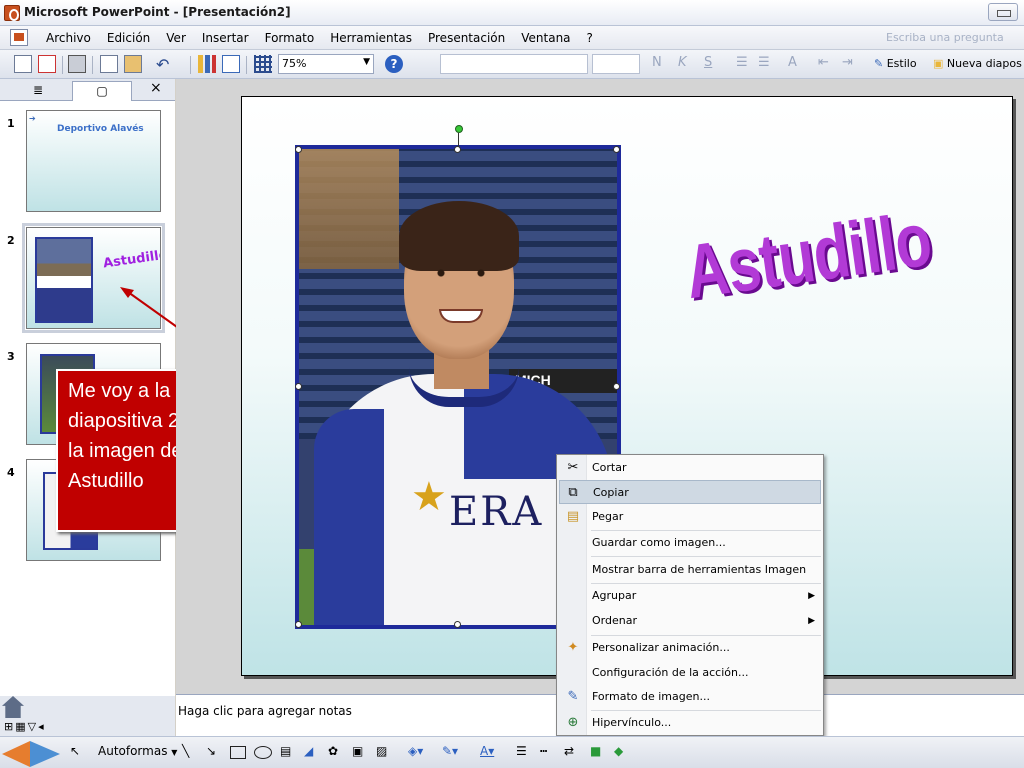 This screenshot has height=768, width=1024. What do you see at coordinates (211, 751) in the screenshot?
I see `arrow-icon: ↘` at bounding box center [211, 751].